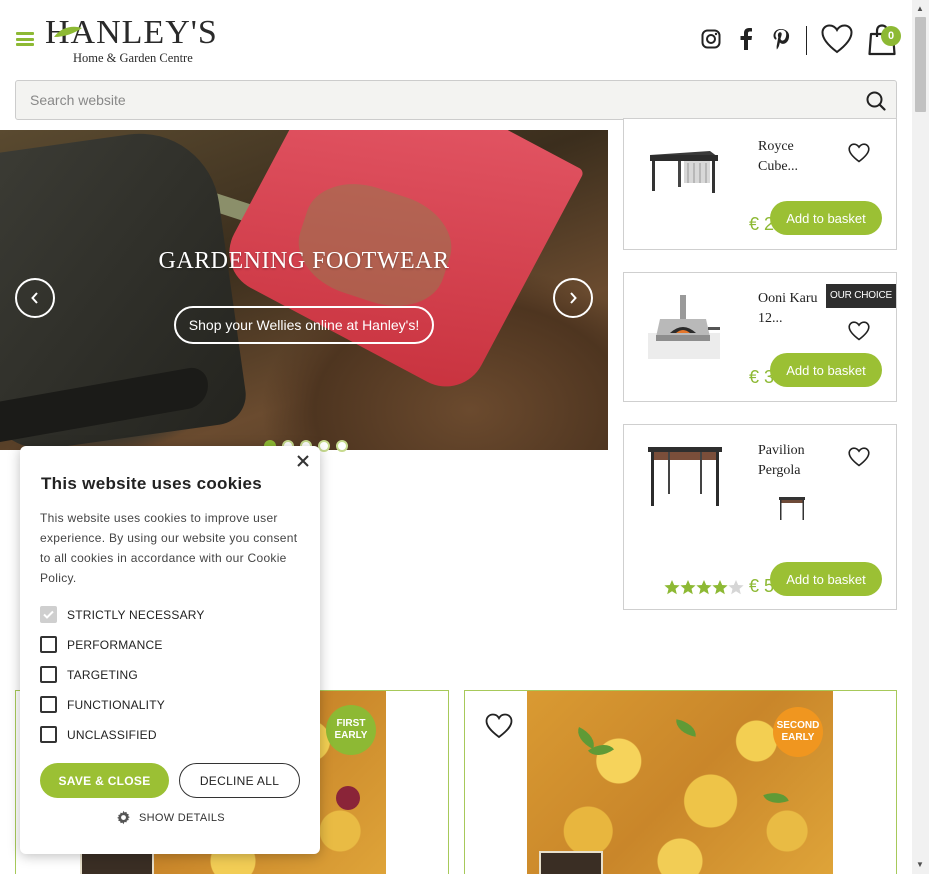 This screenshot has width=929, height=874. Describe the element at coordinates (672, 587) in the screenshot. I see `star-icon` at that location.